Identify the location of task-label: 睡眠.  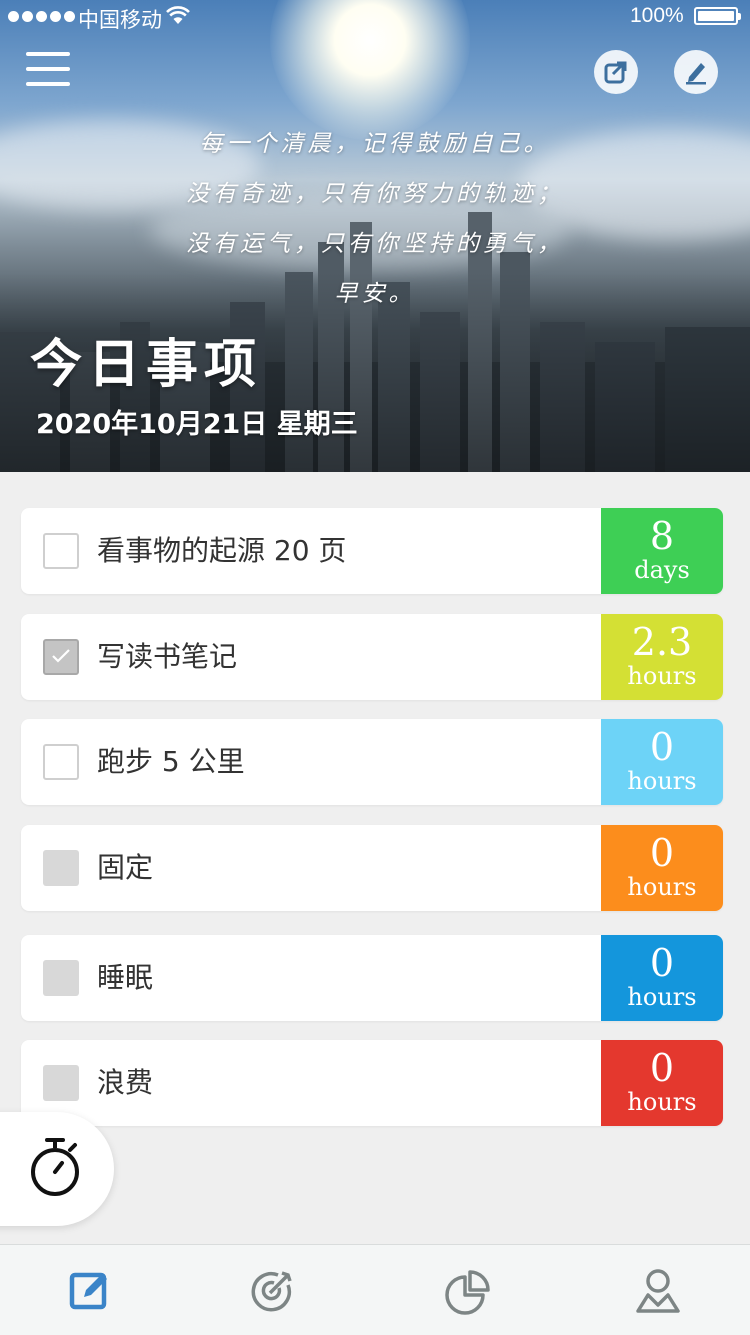
(125, 977).